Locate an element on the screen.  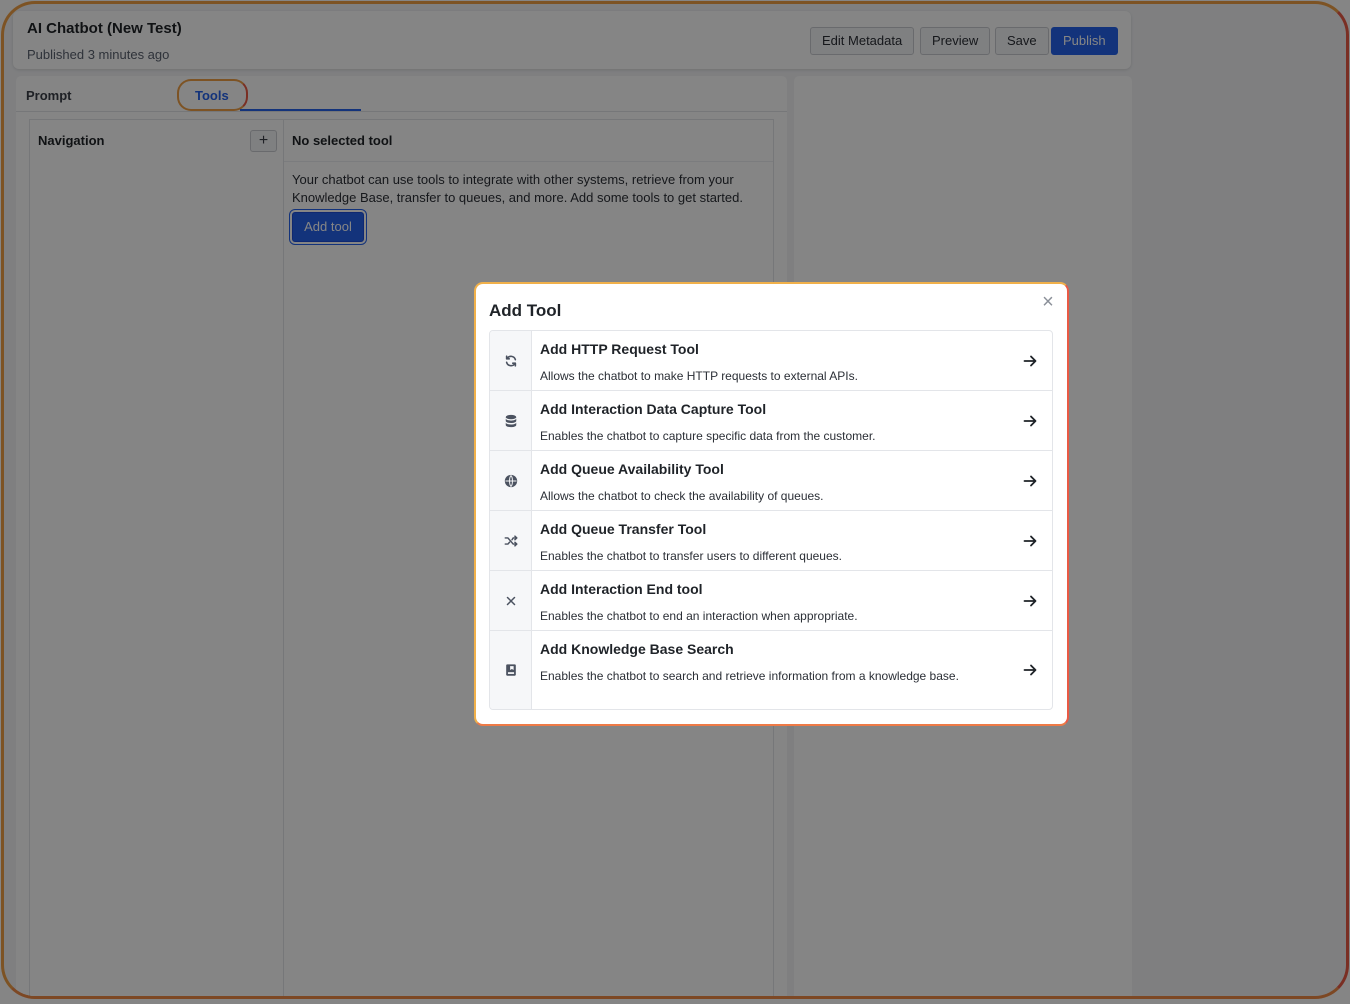
tool-name: Add HTTP Request Tool is located at coordinates (619, 349).